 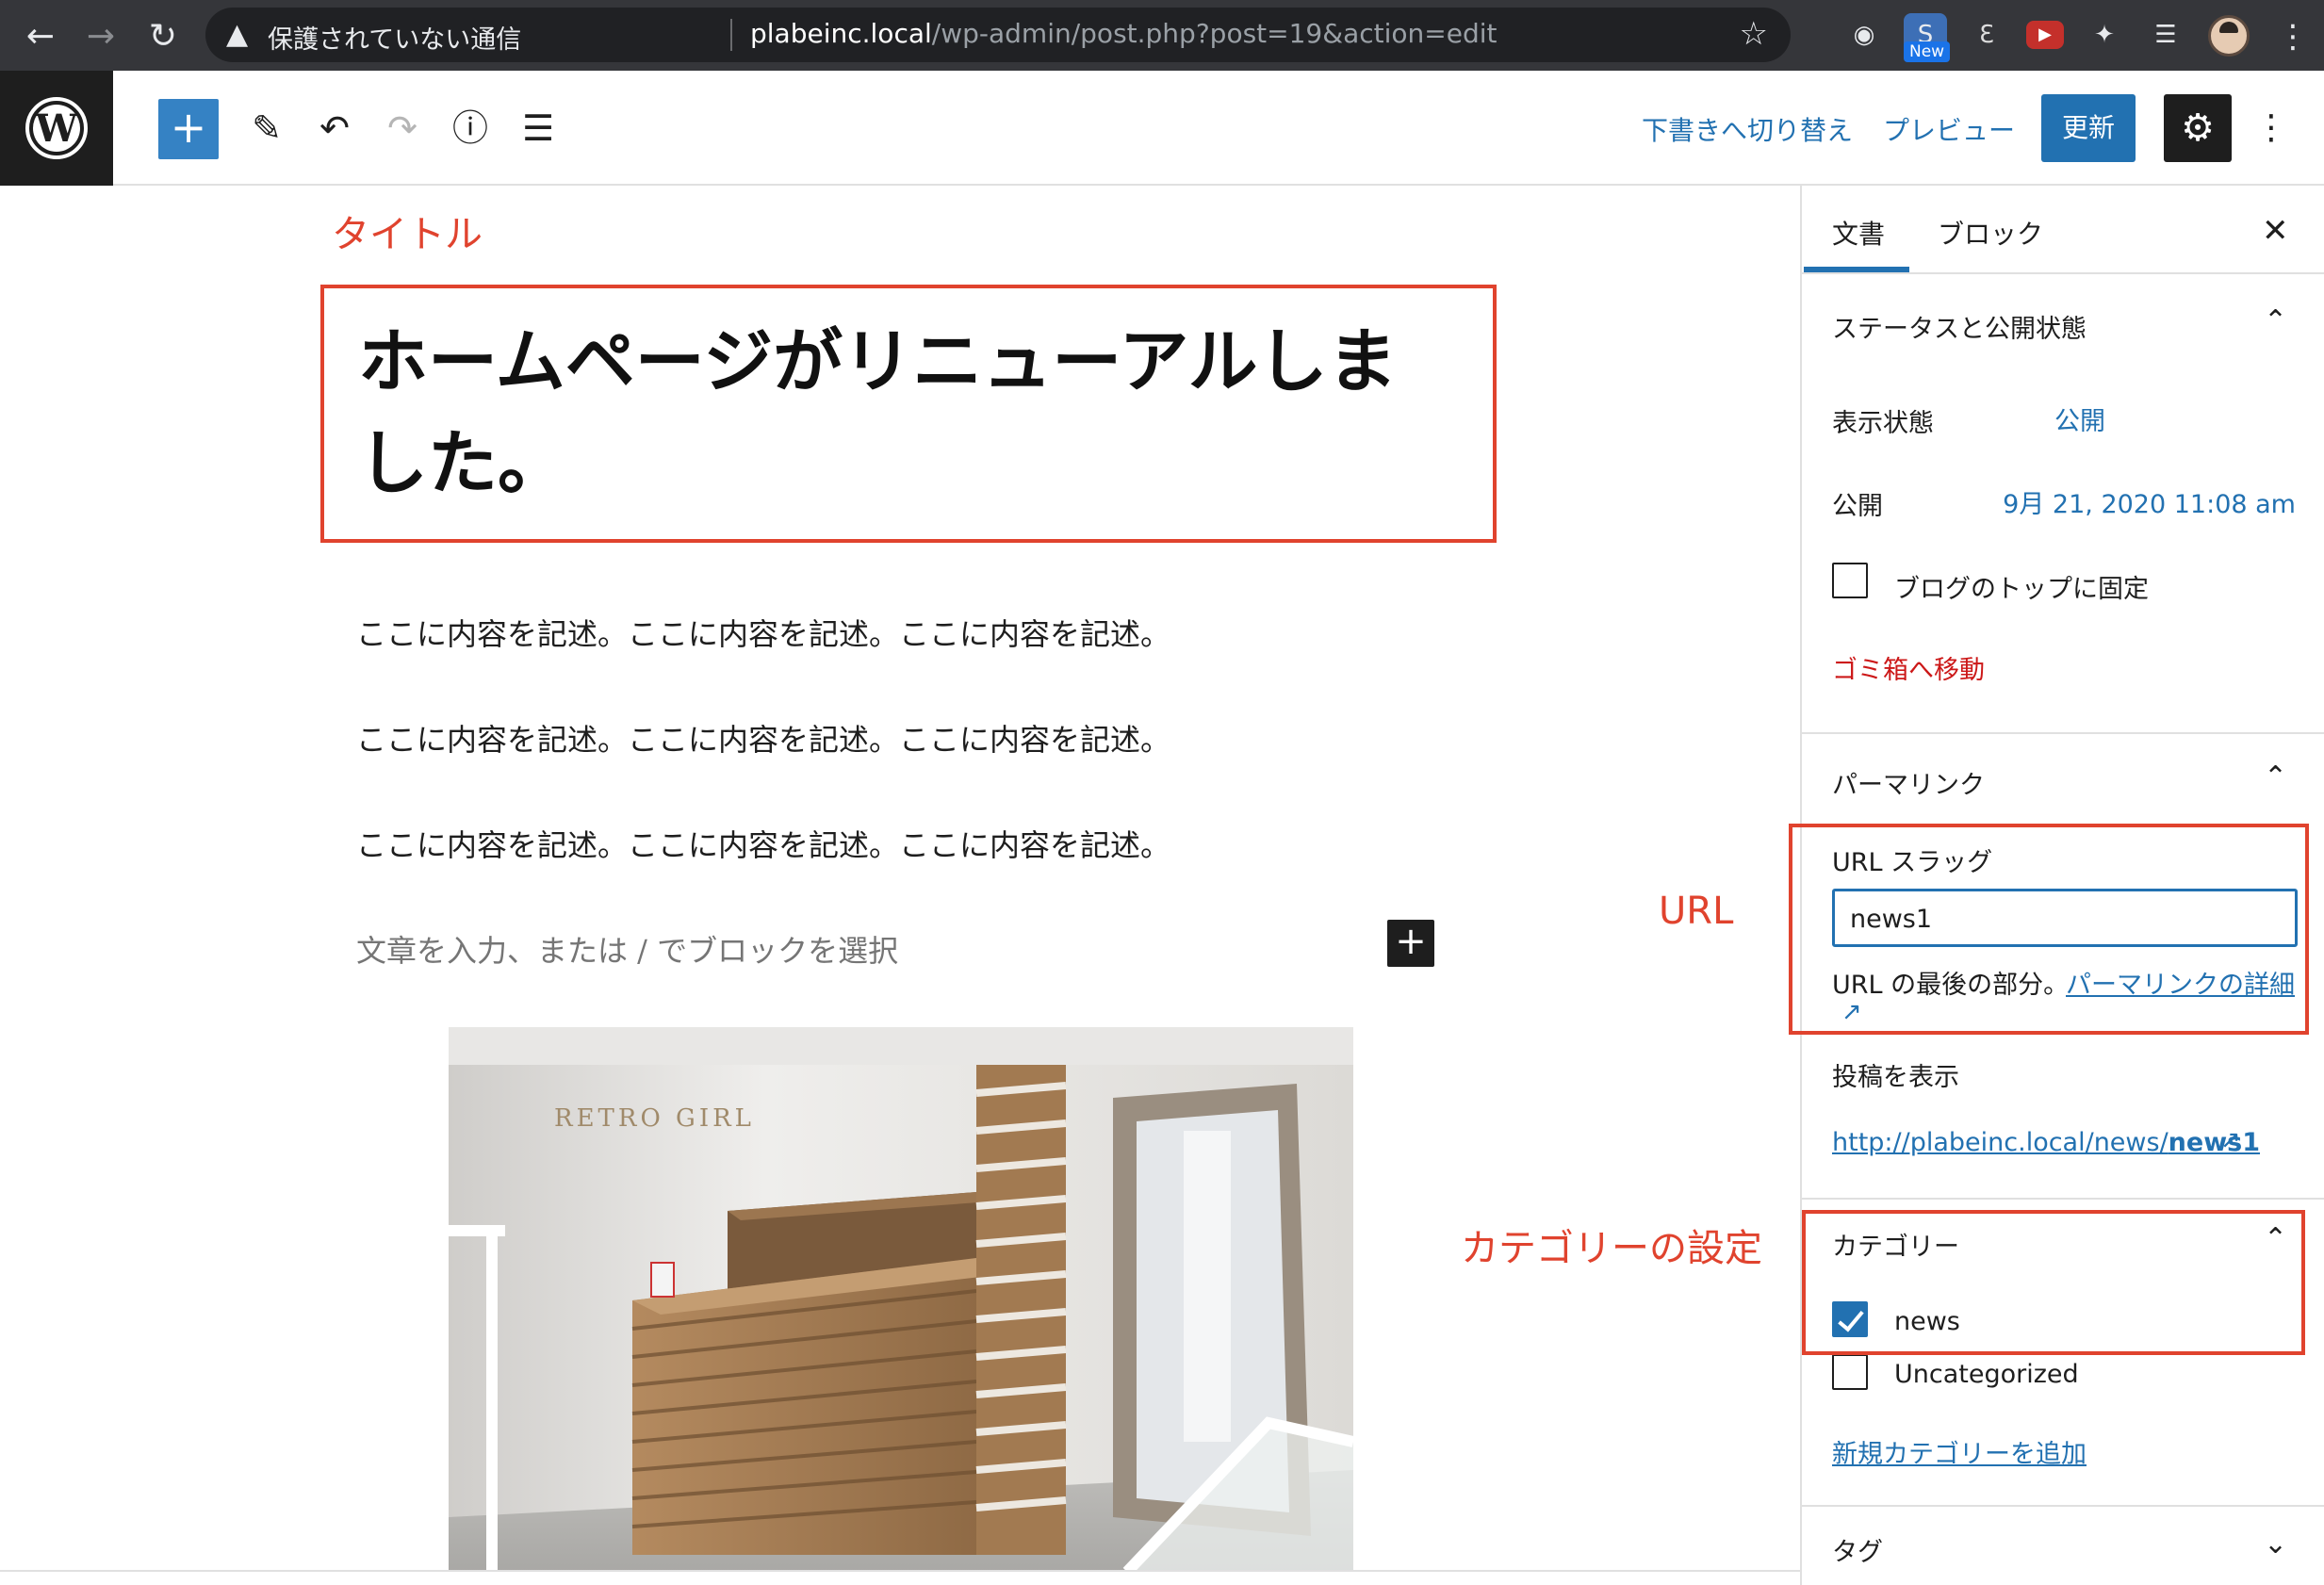 What do you see at coordinates (900, 1577) in the screenshot?
I see `editor-footer` at bounding box center [900, 1577].